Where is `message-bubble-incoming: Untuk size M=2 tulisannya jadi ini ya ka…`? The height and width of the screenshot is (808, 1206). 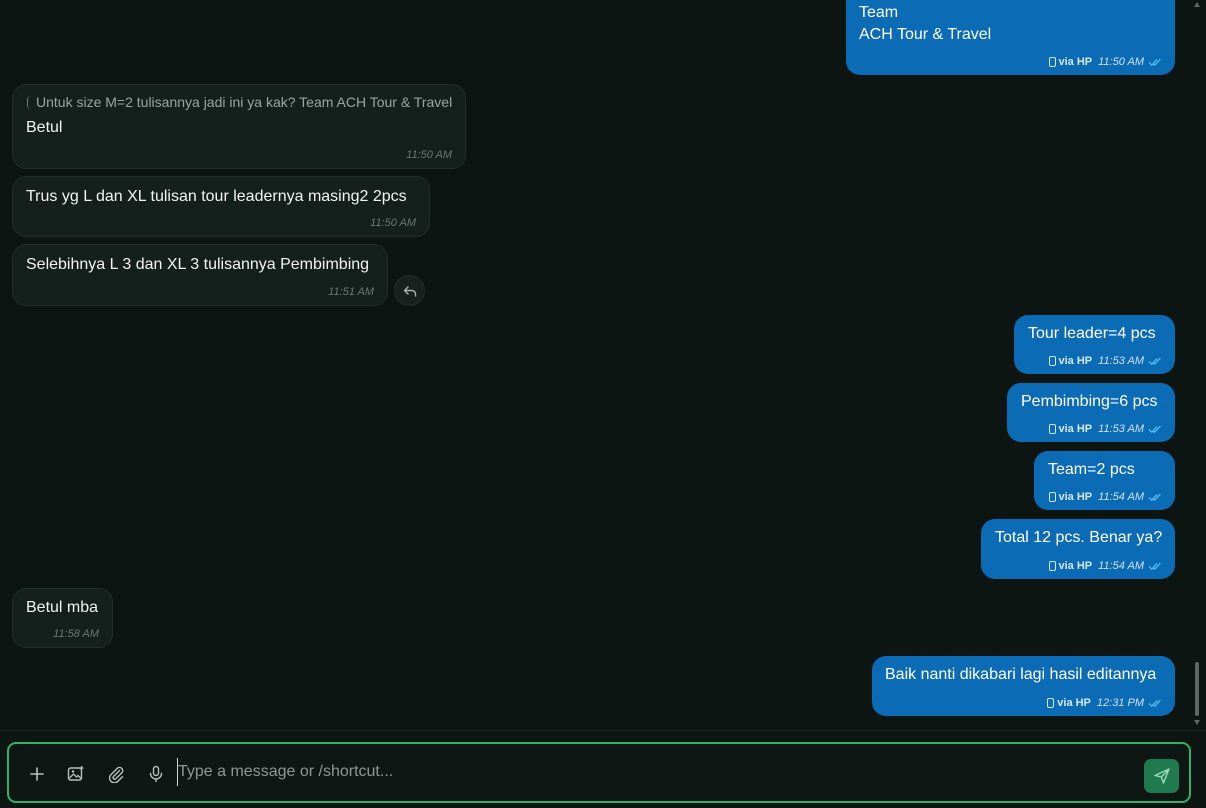
message-bubble-incoming: Untuk size M=2 tulisannya jadi ini ya ka… is located at coordinates (239, 126).